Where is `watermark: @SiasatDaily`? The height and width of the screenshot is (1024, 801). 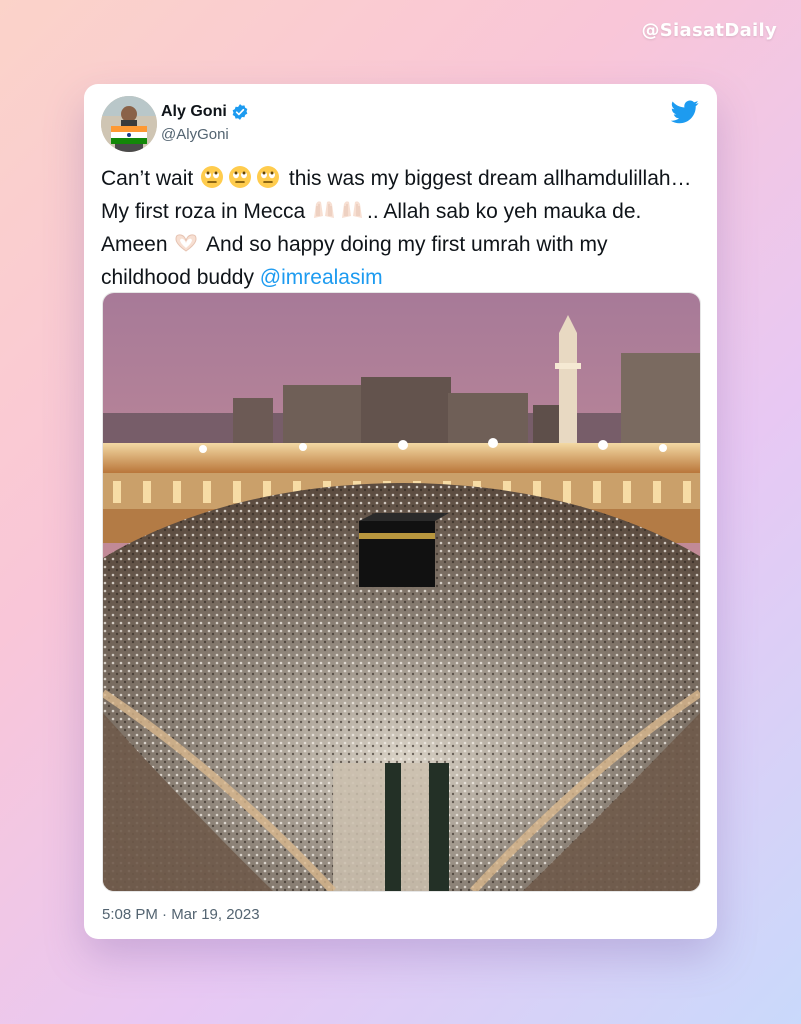
watermark: @SiasatDaily is located at coordinates (709, 30).